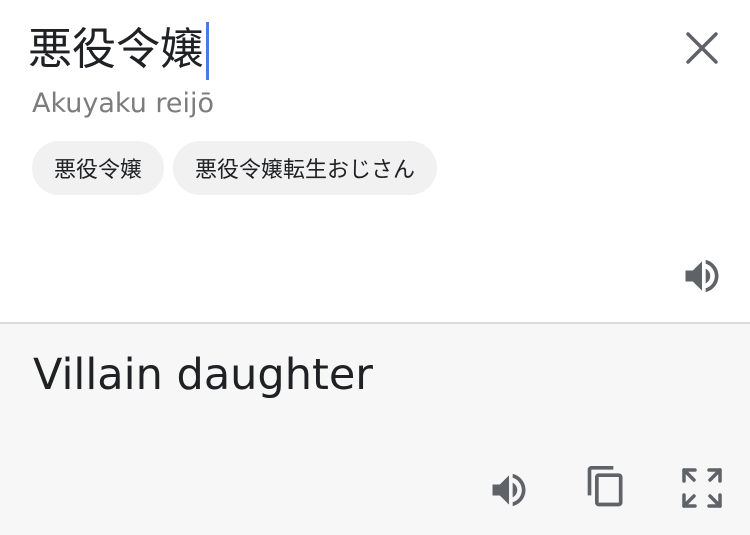 The height and width of the screenshot is (535, 750). Describe the element at coordinates (702, 488) in the screenshot. I see `fullscreen-icon` at that location.